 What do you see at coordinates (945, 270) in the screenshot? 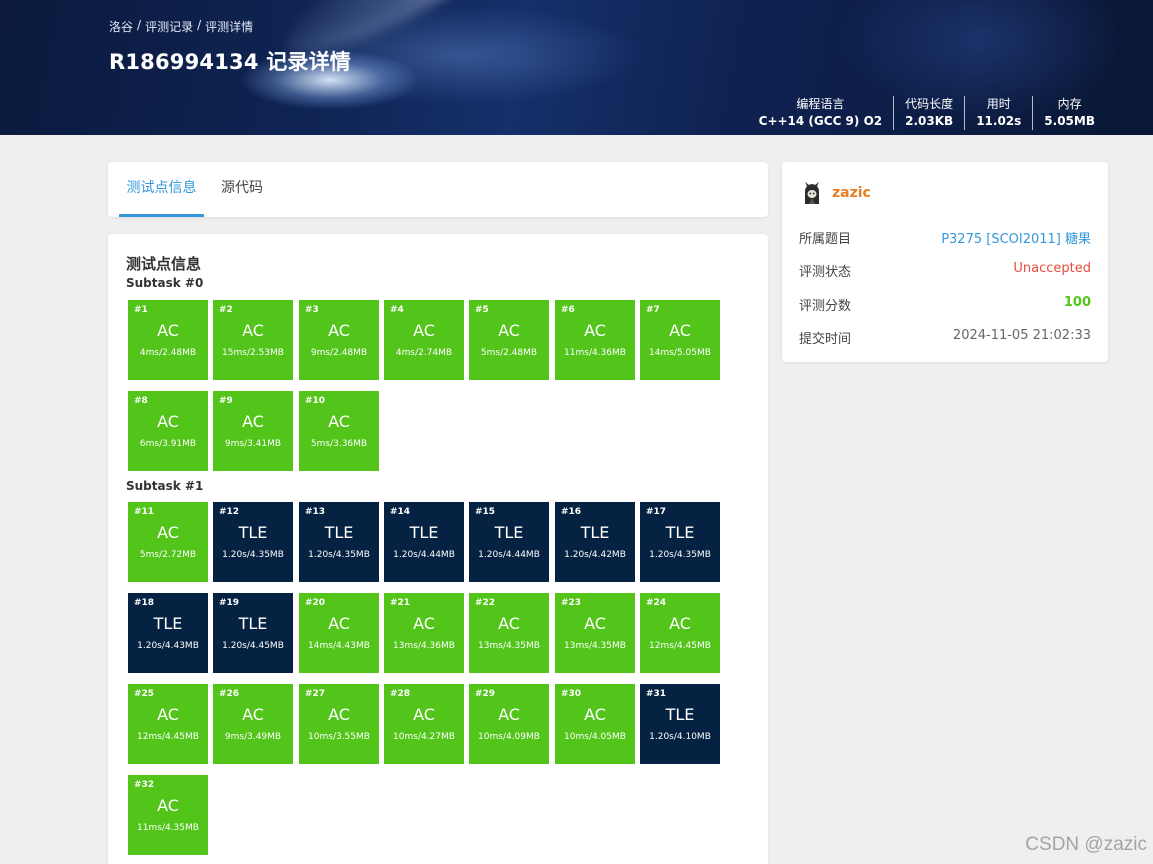
I see `info-row-status: 评测状态 Unaccepted` at bounding box center [945, 270].